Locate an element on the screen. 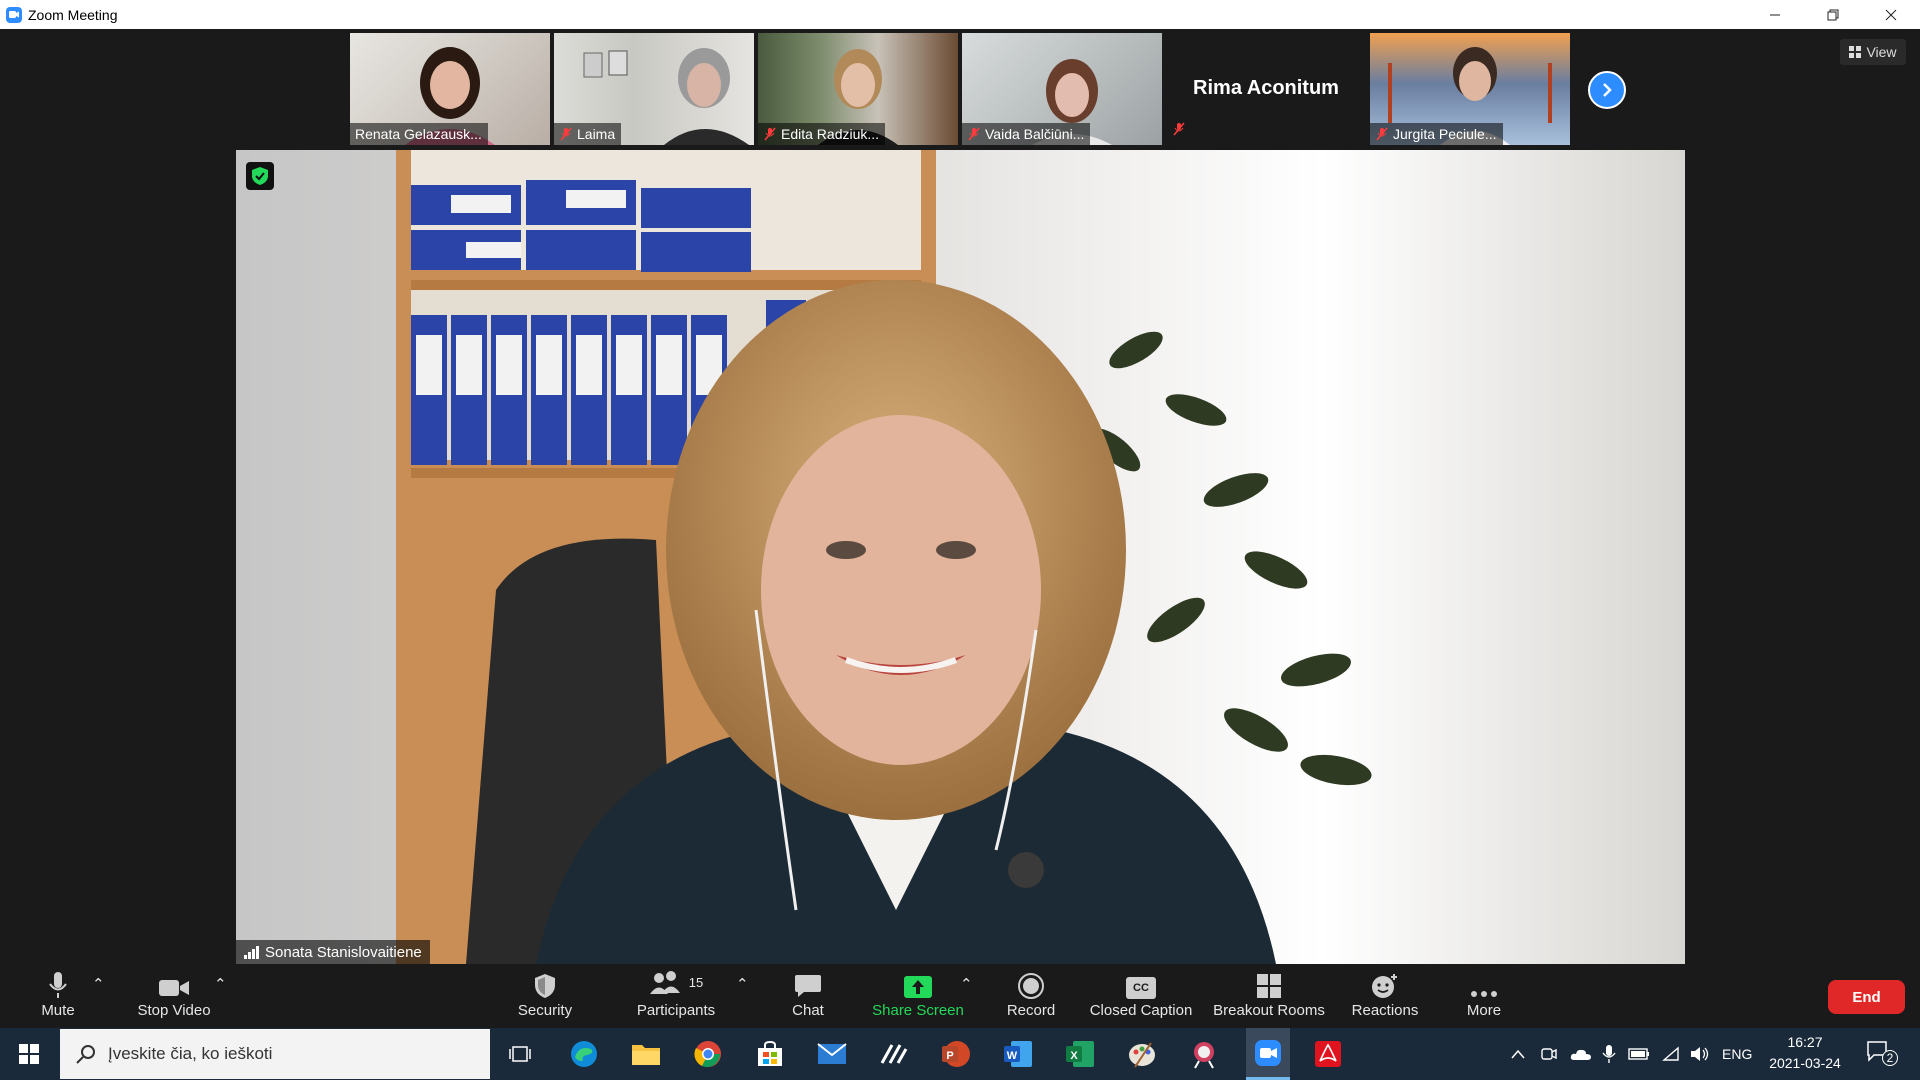  snip-tool-icon is located at coordinates (1204, 1054).